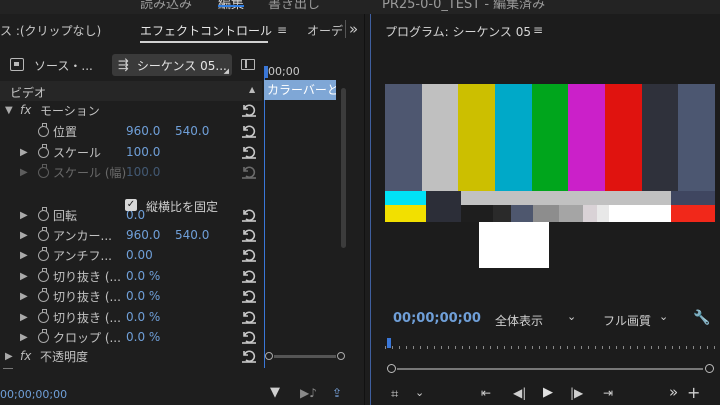 The width and height of the screenshot is (720, 405). I want to click on go-to-out-icon: ⇥, so click(608, 393).